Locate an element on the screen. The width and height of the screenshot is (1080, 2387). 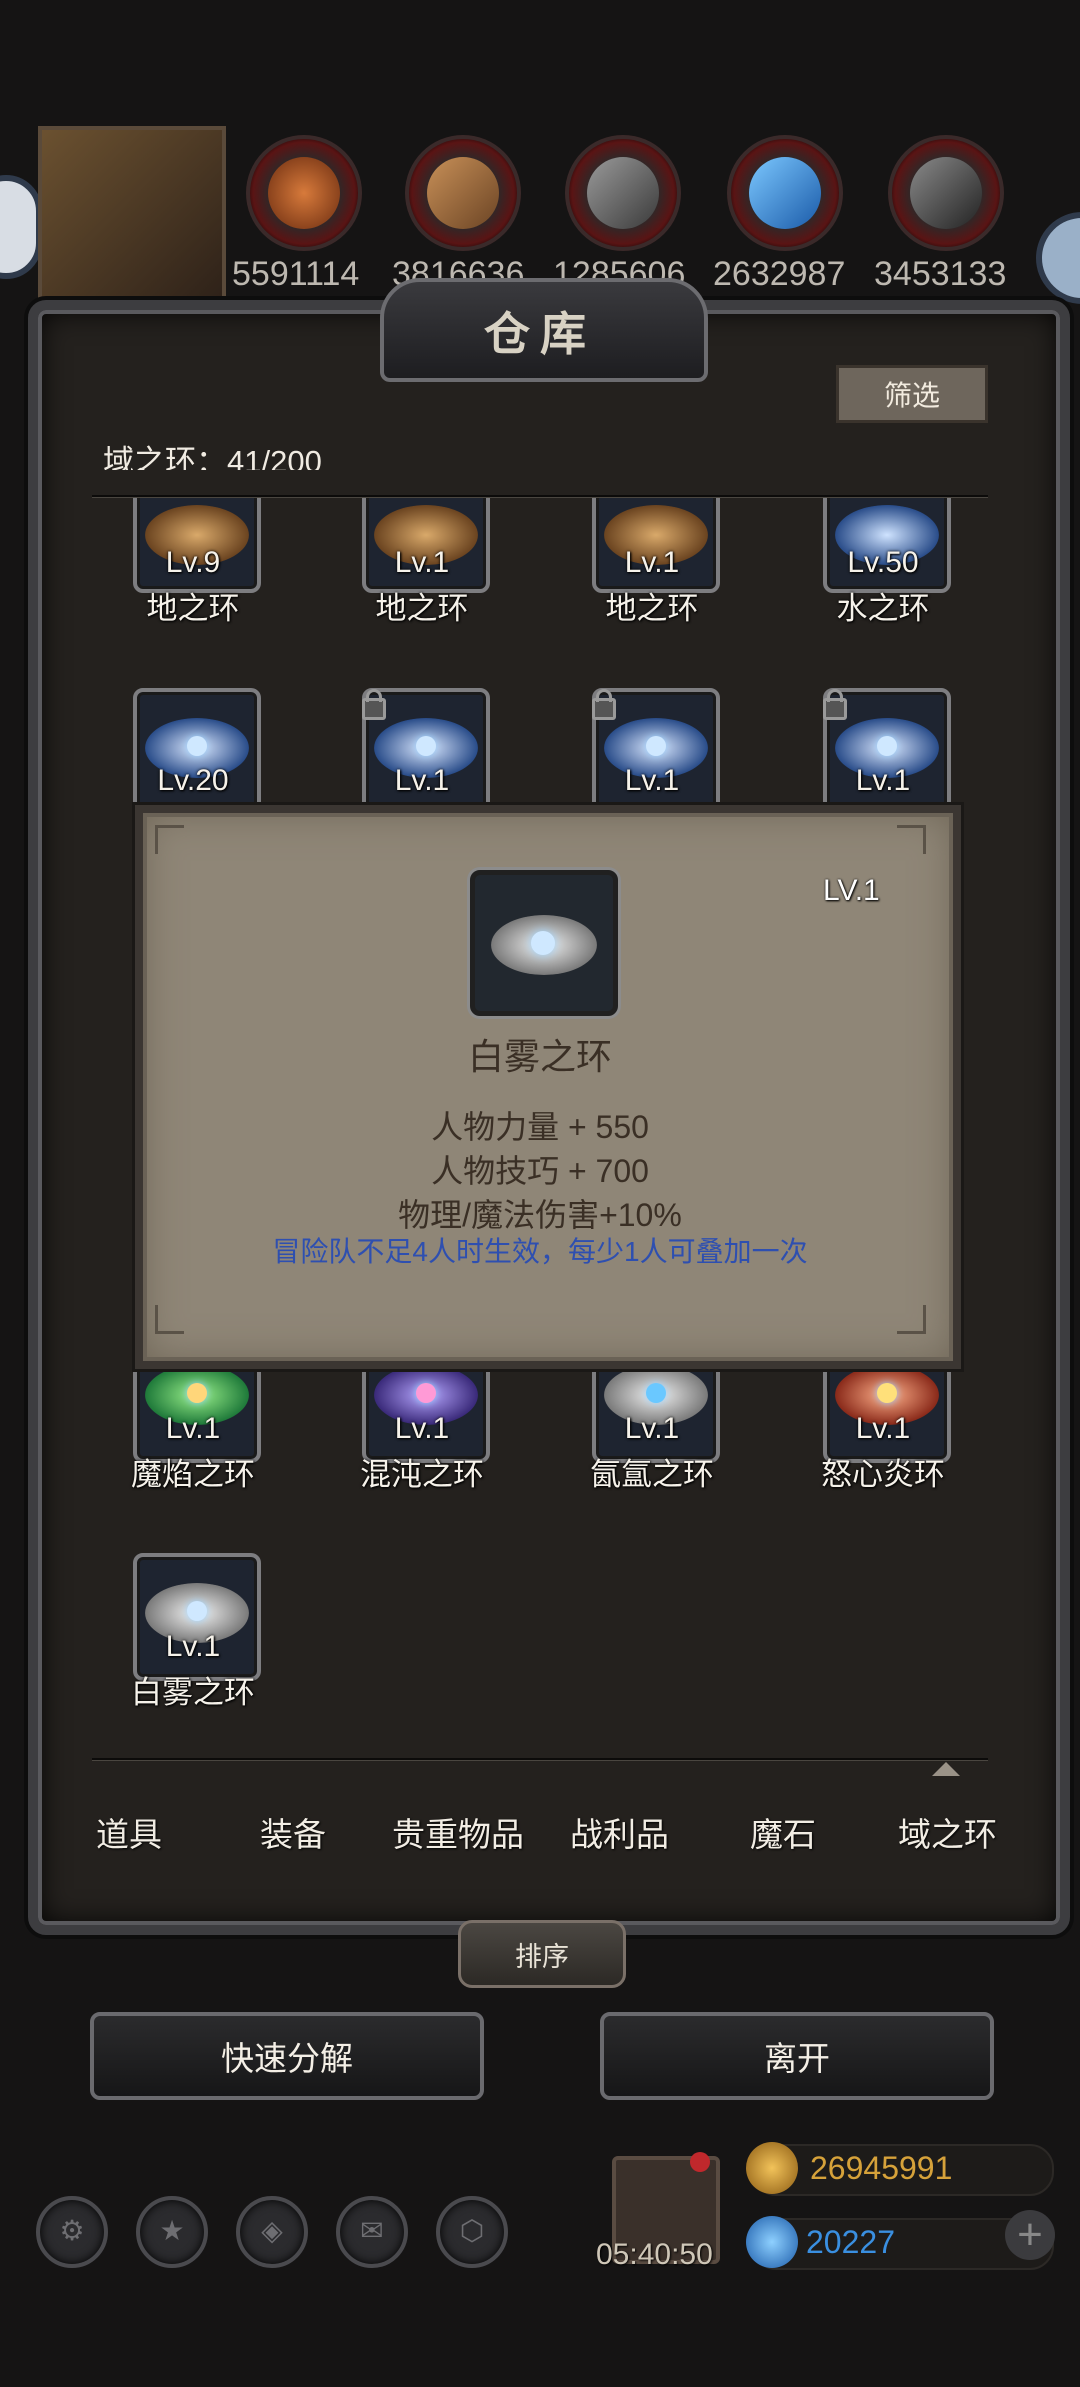
tab-valuables: 贵重物品 is located at coordinates (458, 1832).